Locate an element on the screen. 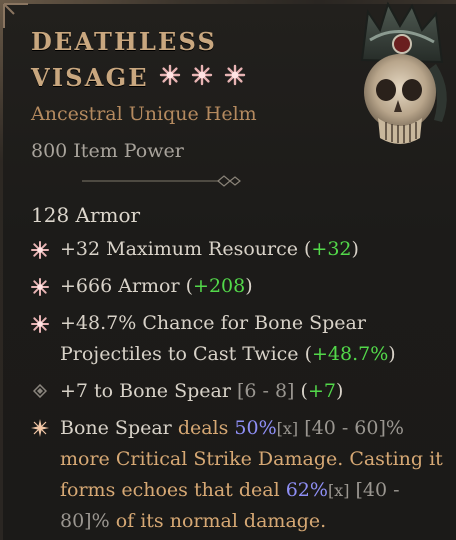 The height and width of the screenshot is (540, 456). unique-power-value: 62% is located at coordinates (306, 490).